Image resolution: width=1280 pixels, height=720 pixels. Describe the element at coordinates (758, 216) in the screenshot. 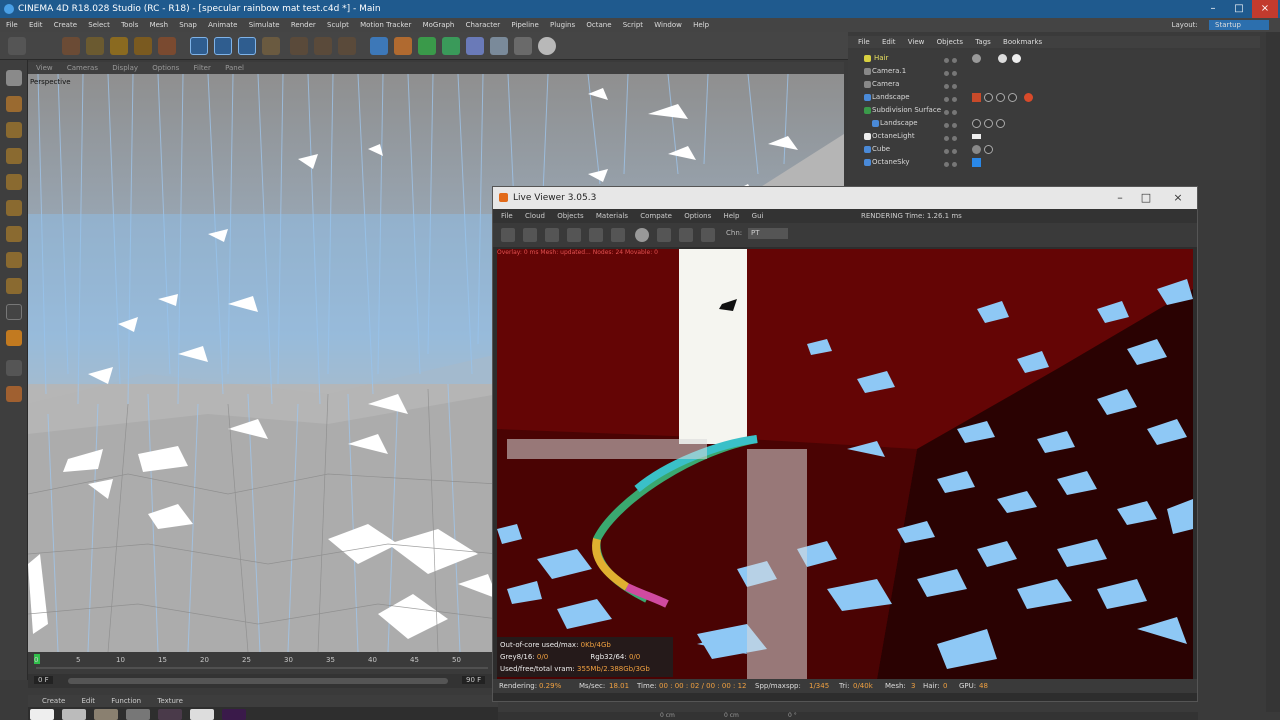

I see `lv-menu-gui: Gui` at that location.